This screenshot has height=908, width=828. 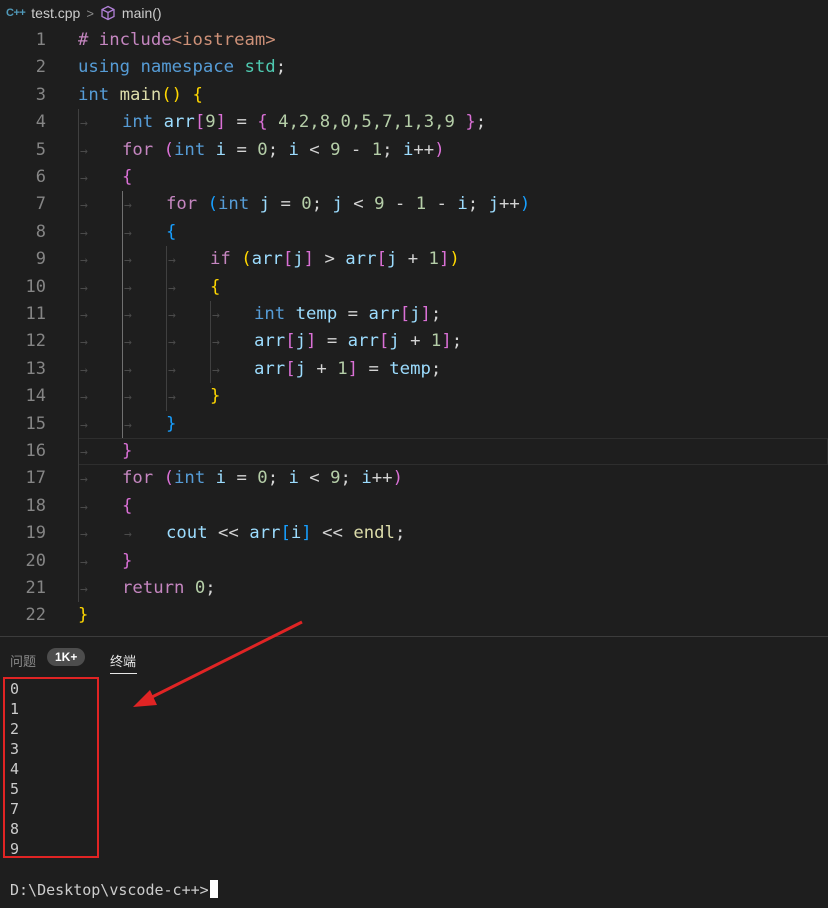 What do you see at coordinates (260, 67) in the screenshot?
I see `code-token: std` at bounding box center [260, 67].